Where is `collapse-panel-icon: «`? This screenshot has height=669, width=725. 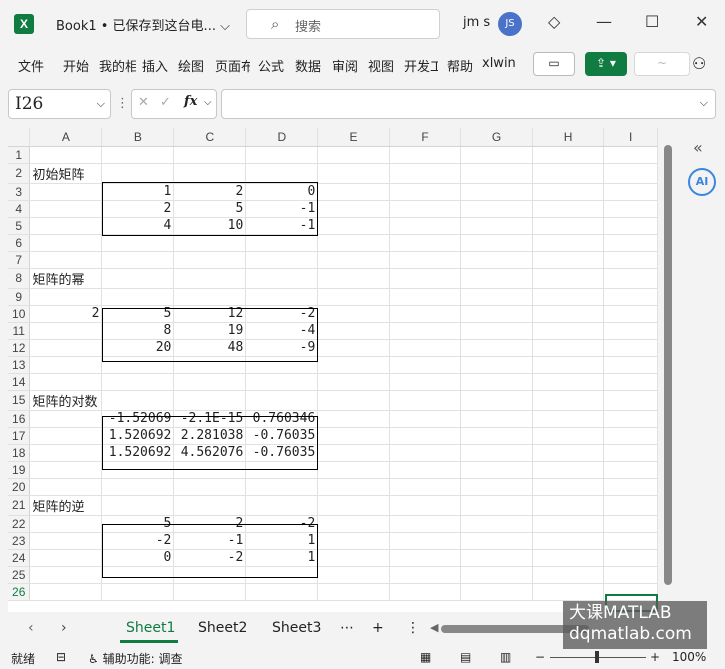
collapse-panel-icon: « is located at coordinates (698, 147).